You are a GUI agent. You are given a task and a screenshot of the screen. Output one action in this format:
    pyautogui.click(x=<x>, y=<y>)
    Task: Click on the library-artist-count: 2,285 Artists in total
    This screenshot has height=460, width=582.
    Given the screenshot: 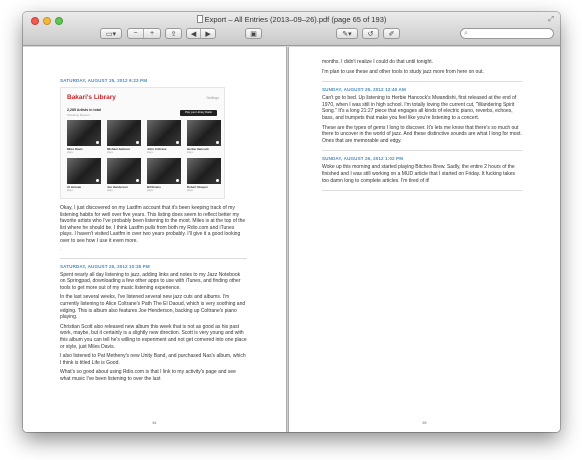 What is the action you would take?
    pyautogui.click(x=84, y=110)
    